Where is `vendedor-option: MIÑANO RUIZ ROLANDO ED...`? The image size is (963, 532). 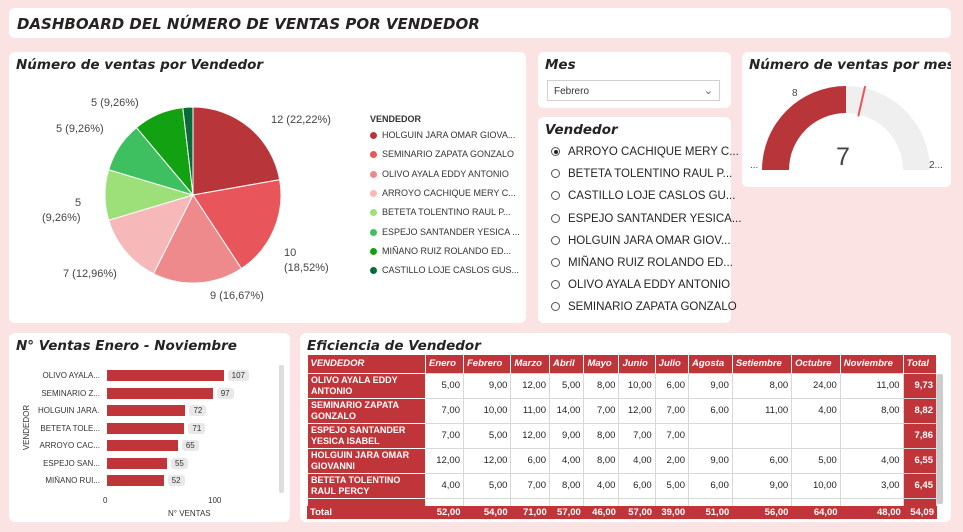
vendedor-option: MIÑANO RUIZ ROLANDO ED... is located at coordinates (642, 263).